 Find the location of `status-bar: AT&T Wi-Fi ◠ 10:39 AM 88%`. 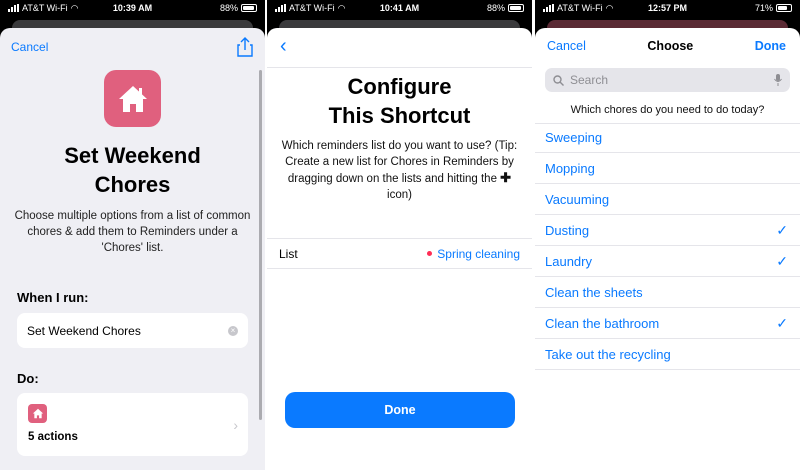

status-bar: AT&T Wi-Fi ◠ 10:39 AM 88% is located at coordinates (132, 8).